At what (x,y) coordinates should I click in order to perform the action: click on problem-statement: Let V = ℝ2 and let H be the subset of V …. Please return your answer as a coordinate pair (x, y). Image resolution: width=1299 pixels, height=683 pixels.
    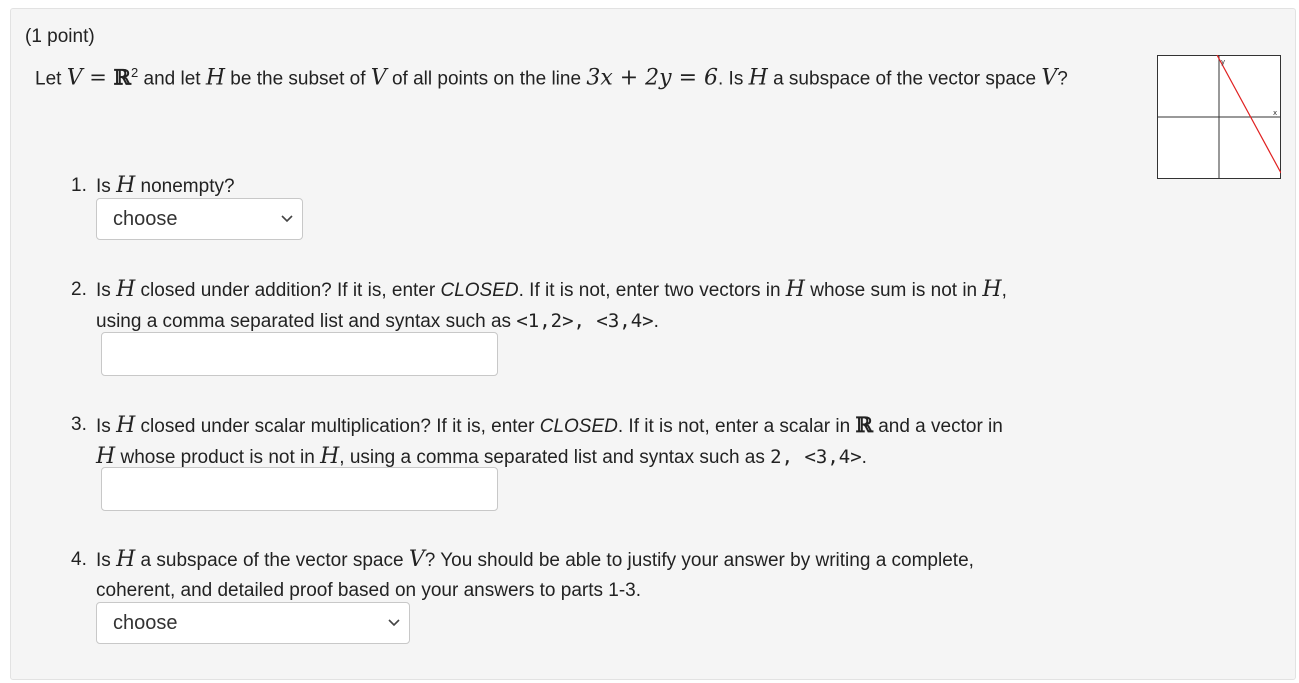
    Looking at the image, I should click on (575, 75).